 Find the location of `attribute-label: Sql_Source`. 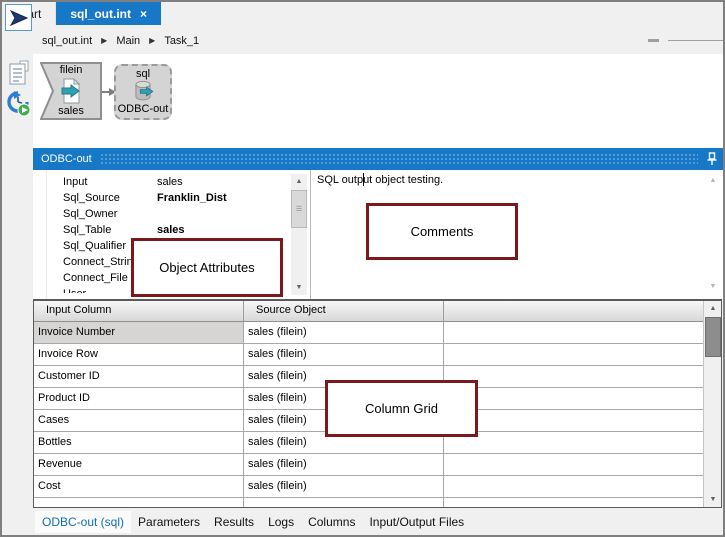

attribute-label: Sql_Source is located at coordinates (91, 198).